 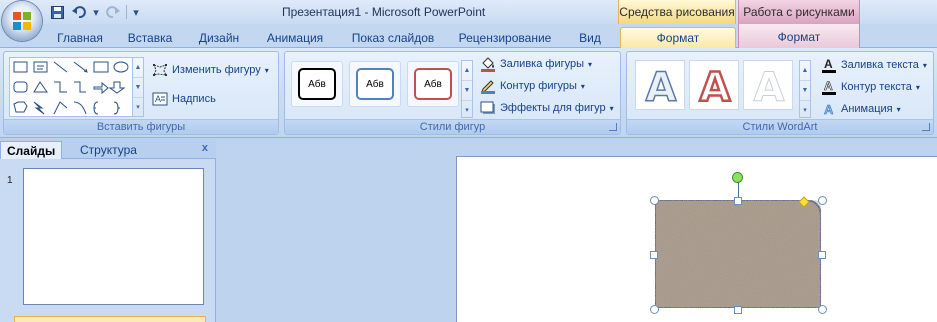 I want to click on customize-qat-icon: ▾, so click(x=136, y=12).